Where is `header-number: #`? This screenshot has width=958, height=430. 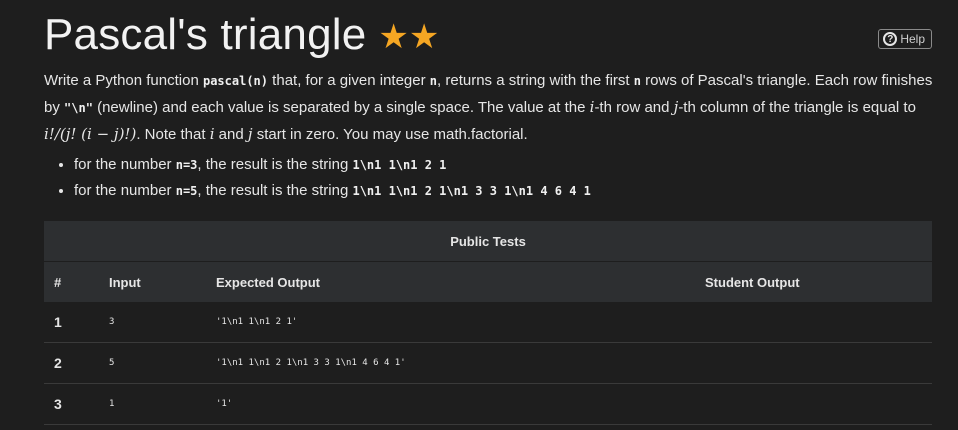
header-number: # is located at coordinates (58, 282).